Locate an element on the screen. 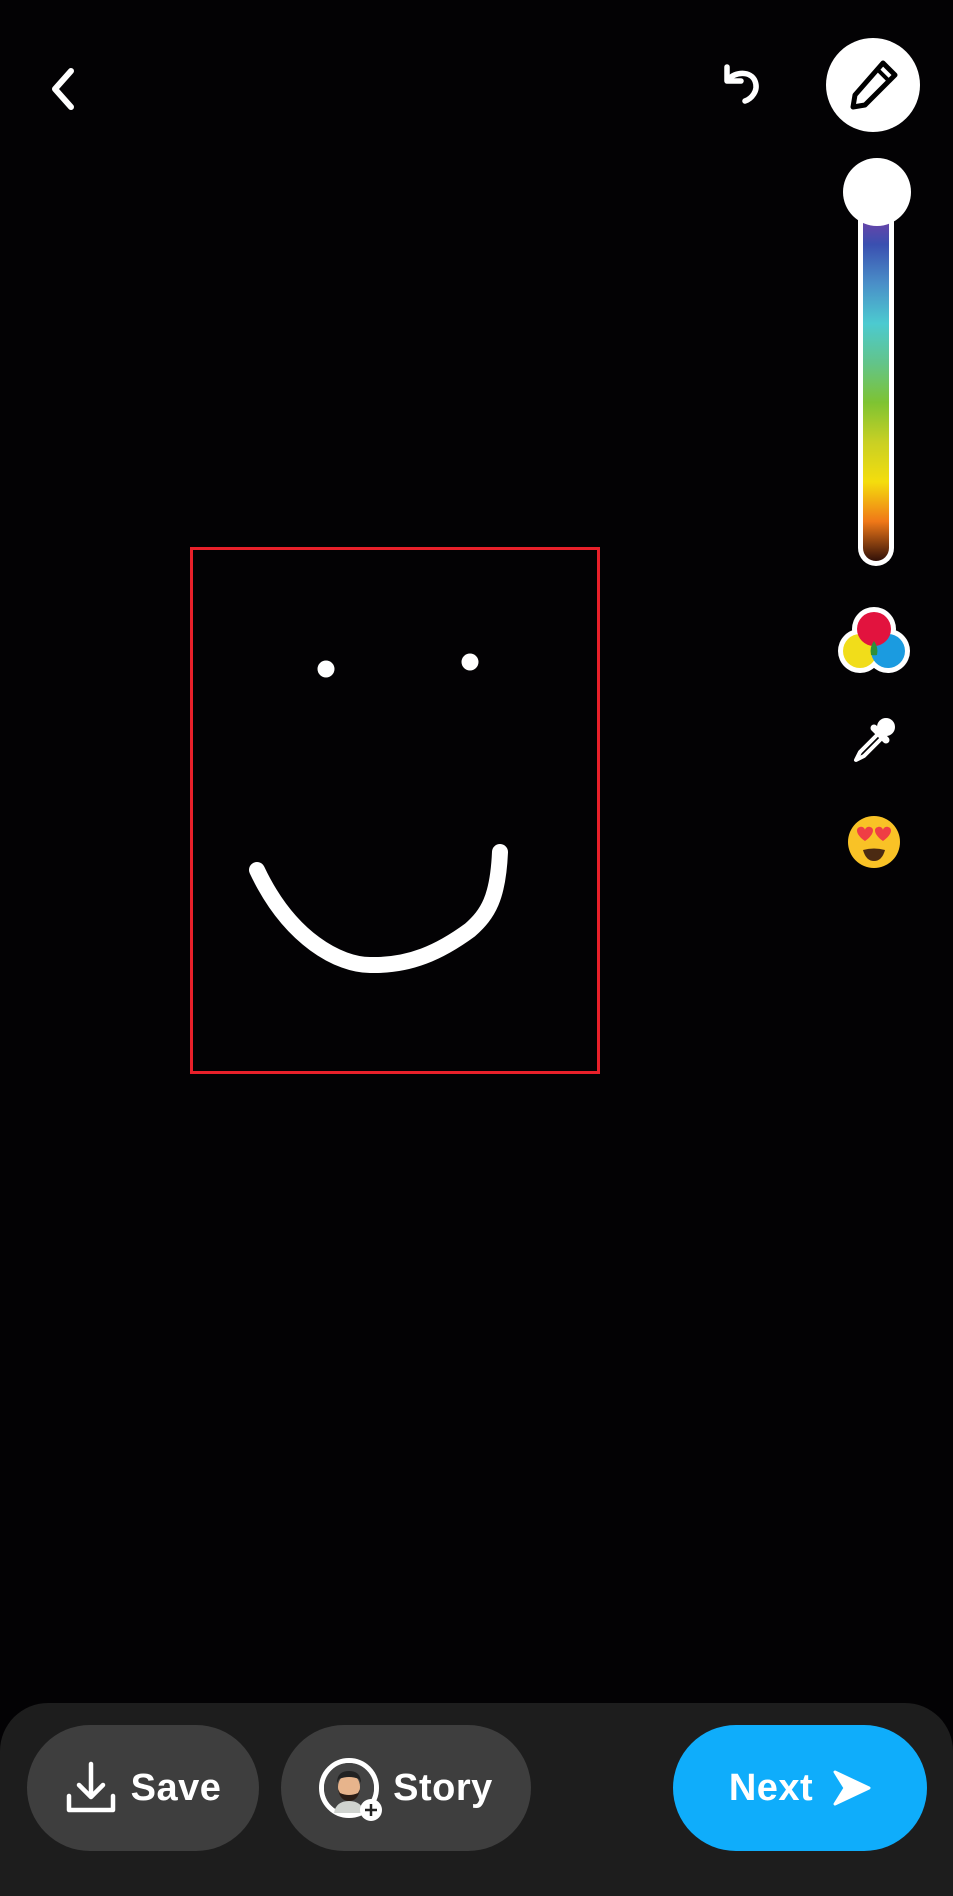 This screenshot has width=953, height=1896. bitmoji-avatar is located at coordinates (351, 1789).